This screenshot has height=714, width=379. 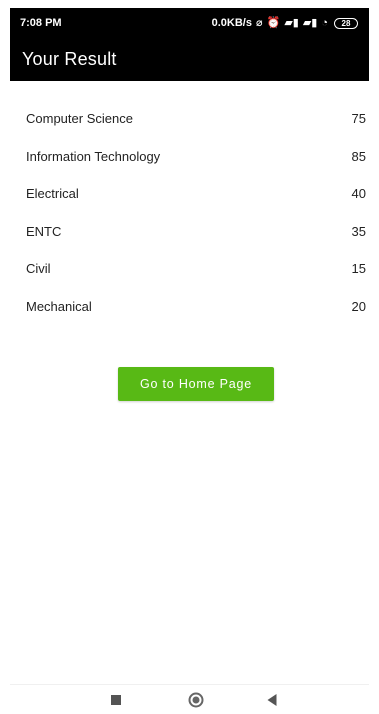 What do you see at coordinates (196, 119) in the screenshot?
I see `result-row: Computer Science 75` at bounding box center [196, 119].